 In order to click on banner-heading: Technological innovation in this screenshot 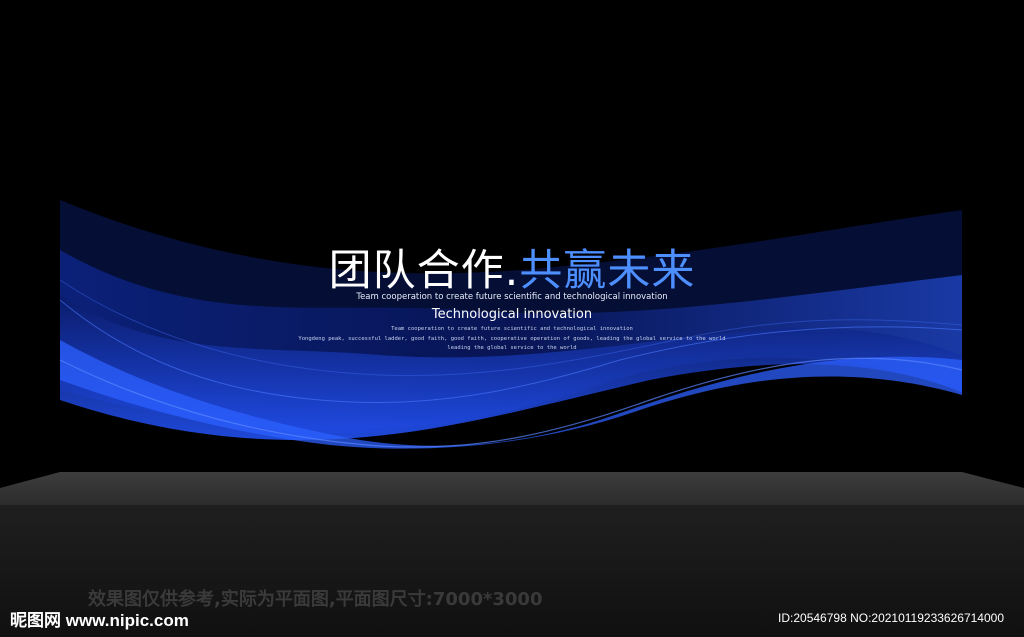, I will do `click(512, 314)`.